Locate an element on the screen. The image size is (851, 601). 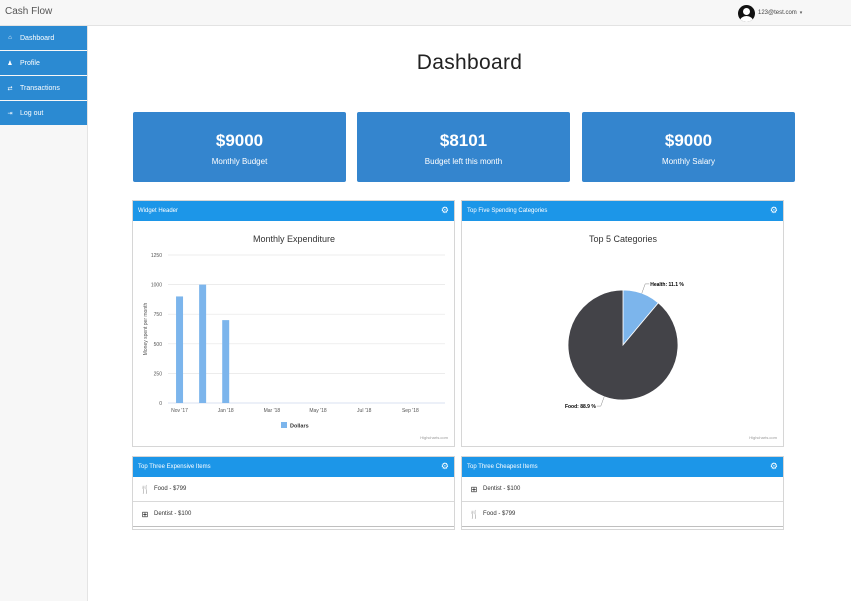
sidebar-item-label: Dashboard is located at coordinates (37, 38).